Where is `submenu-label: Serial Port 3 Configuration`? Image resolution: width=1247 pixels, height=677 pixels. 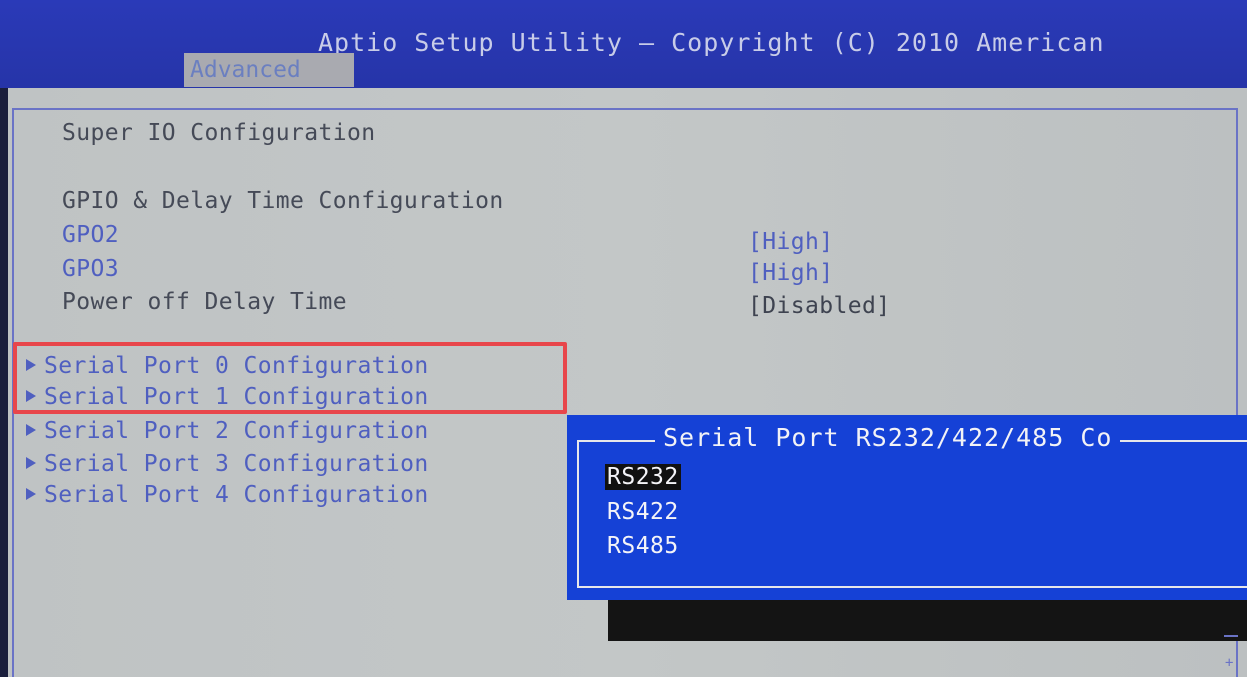 submenu-label: Serial Port 3 Configuration is located at coordinates (236, 464).